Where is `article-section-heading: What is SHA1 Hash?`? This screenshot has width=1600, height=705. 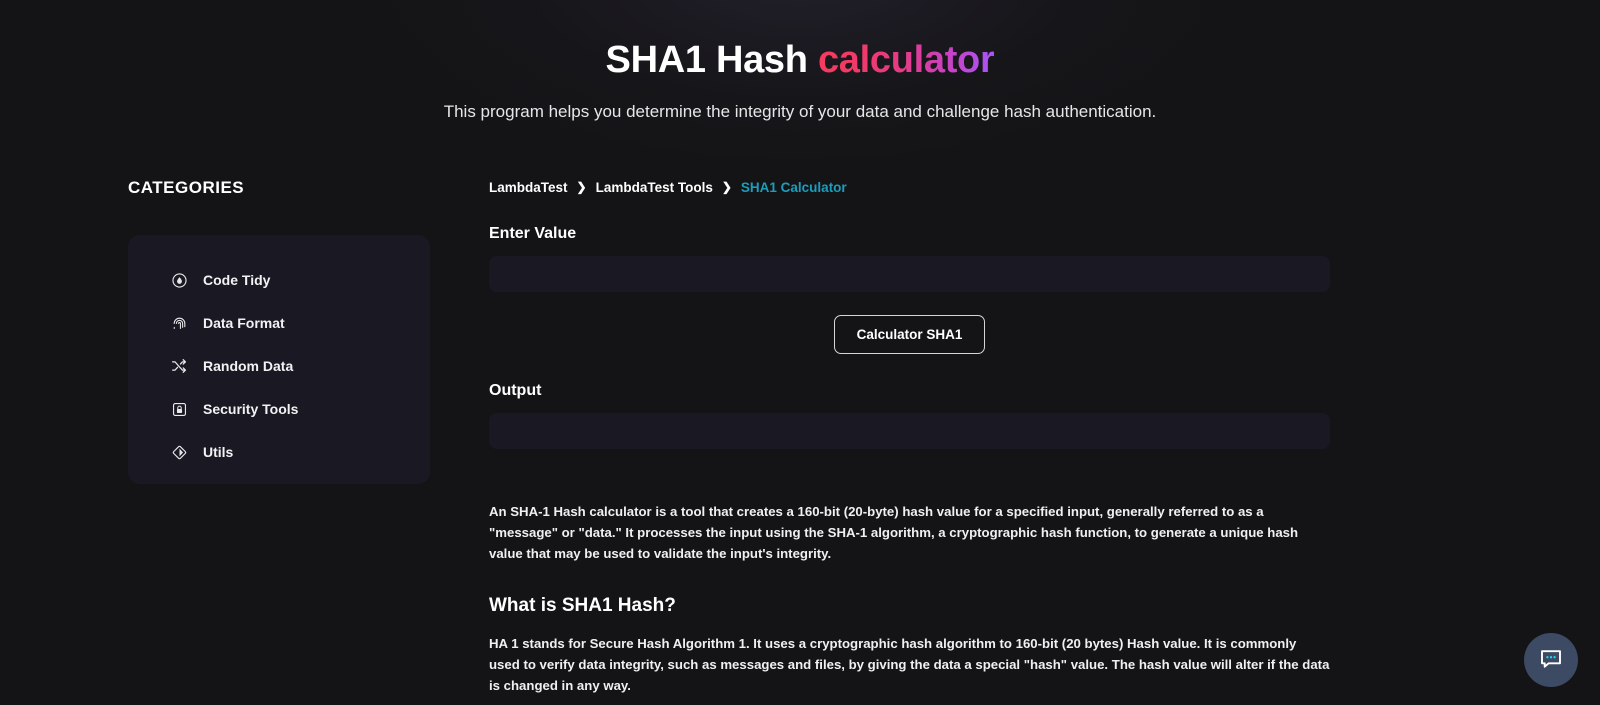
article-section-heading: What is SHA1 Hash? is located at coordinates (582, 605).